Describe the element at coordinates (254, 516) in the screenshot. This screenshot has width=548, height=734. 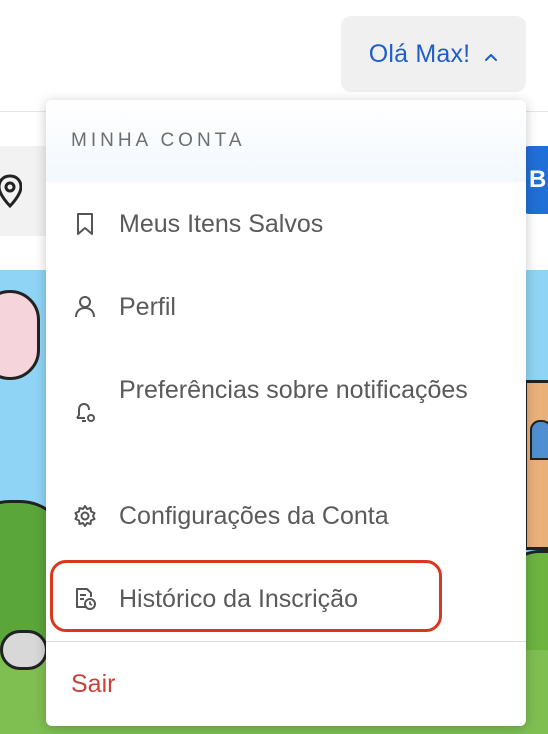
I see `menu-item-label: Configurações da Conta` at that location.